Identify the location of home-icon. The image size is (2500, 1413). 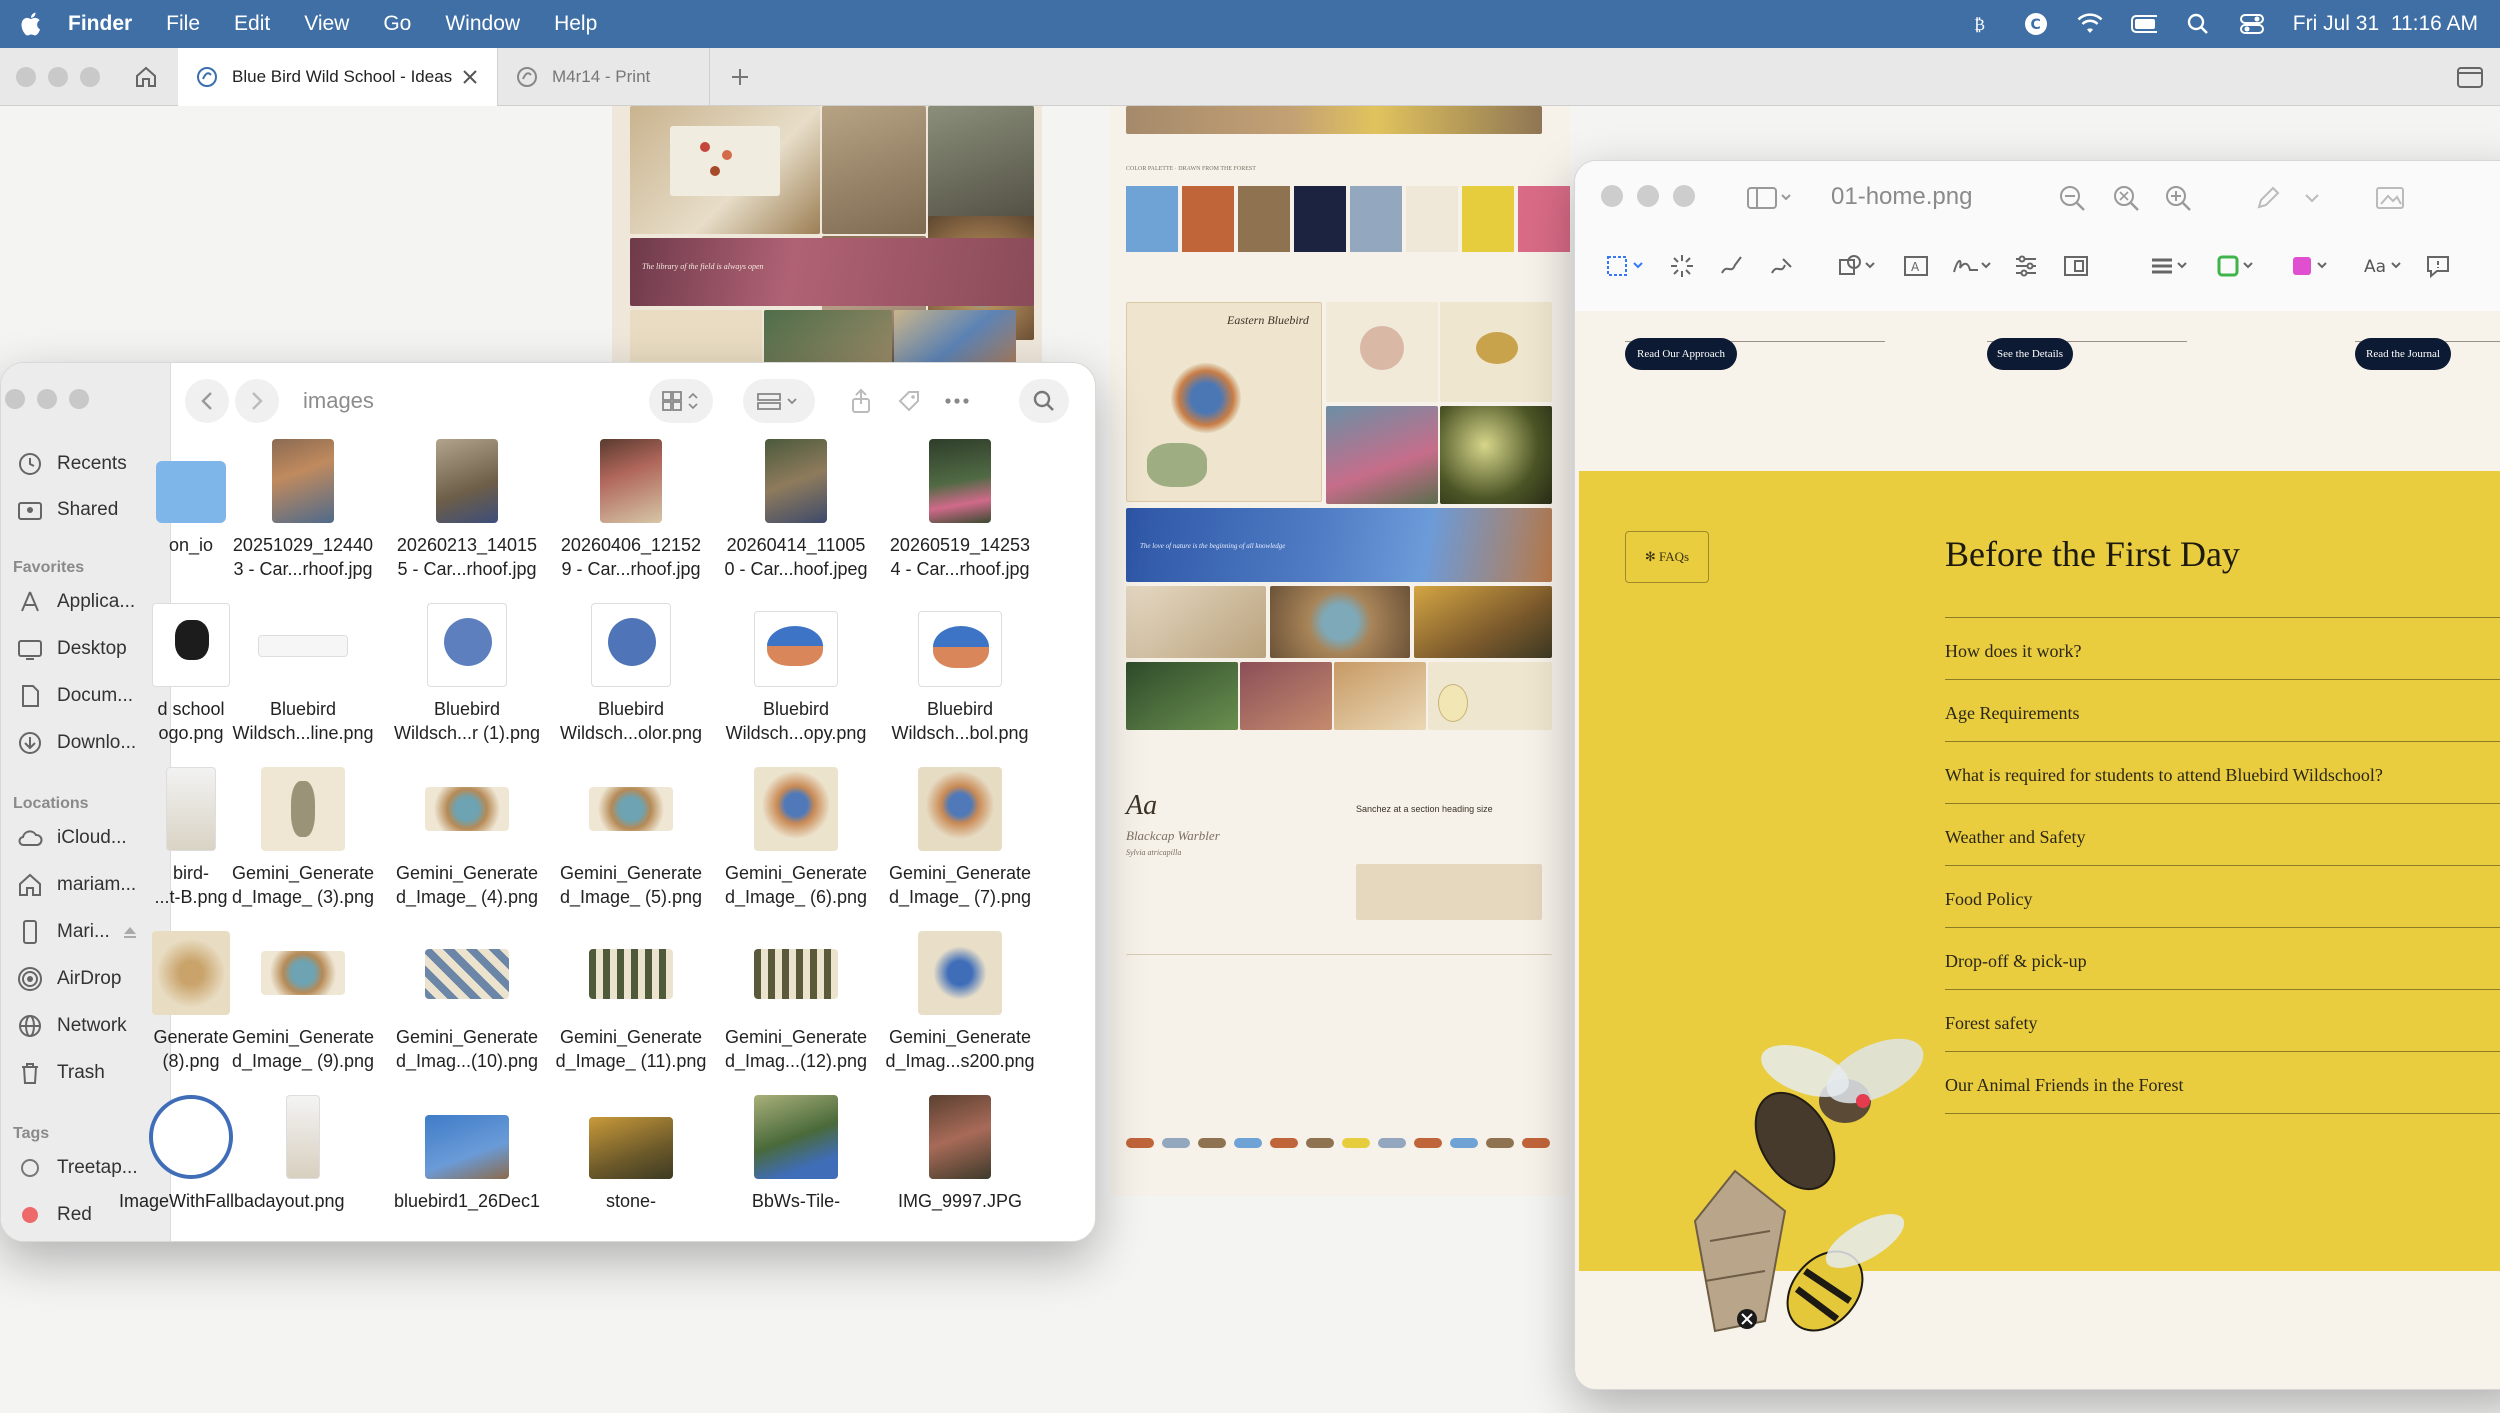
(146, 77).